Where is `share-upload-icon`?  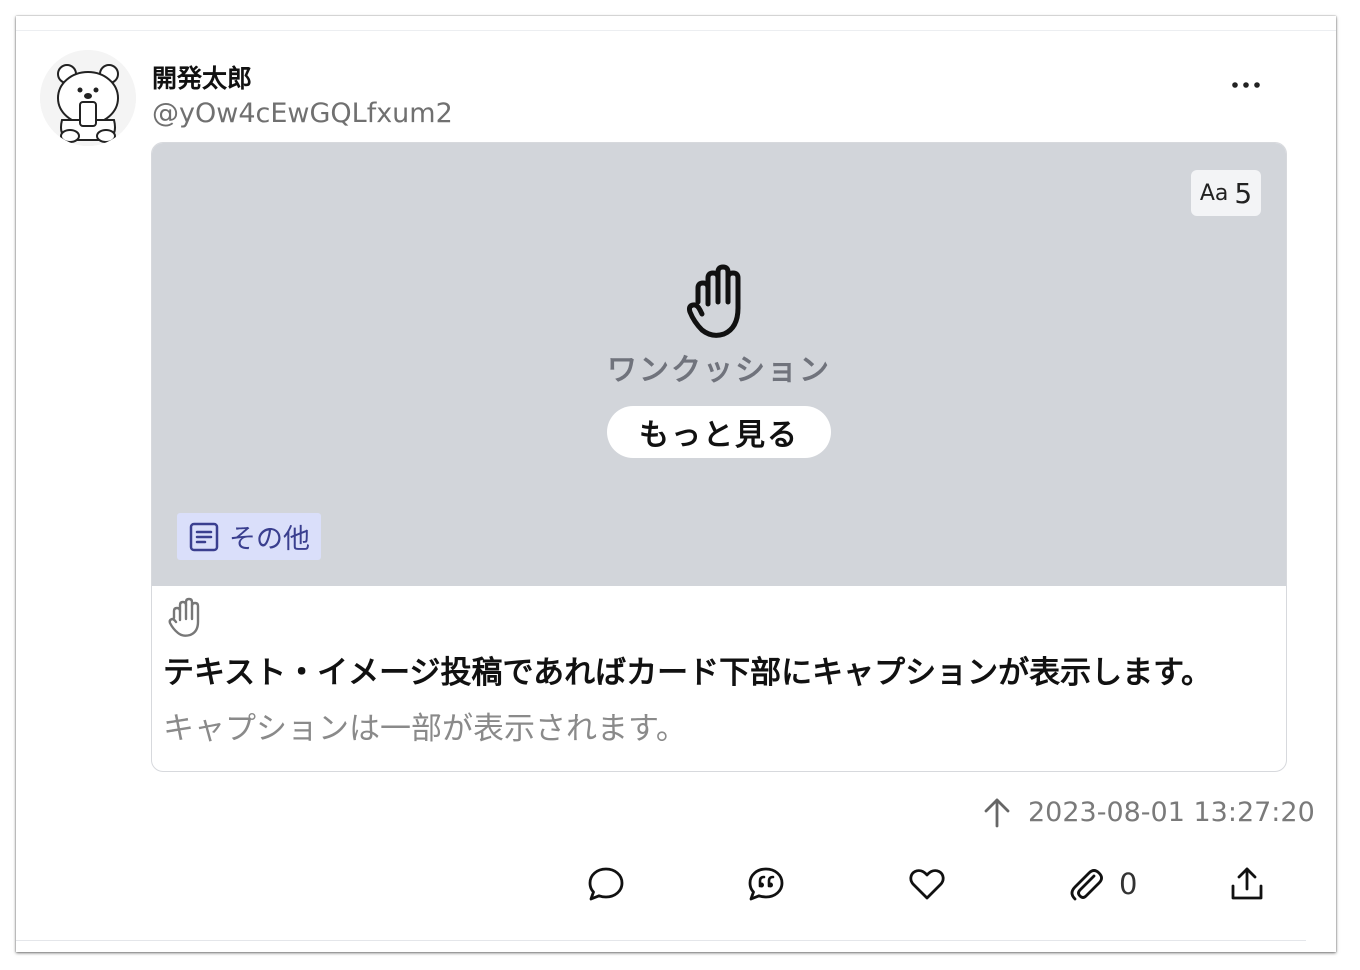
share-upload-icon is located at coordinates (1247, 883).